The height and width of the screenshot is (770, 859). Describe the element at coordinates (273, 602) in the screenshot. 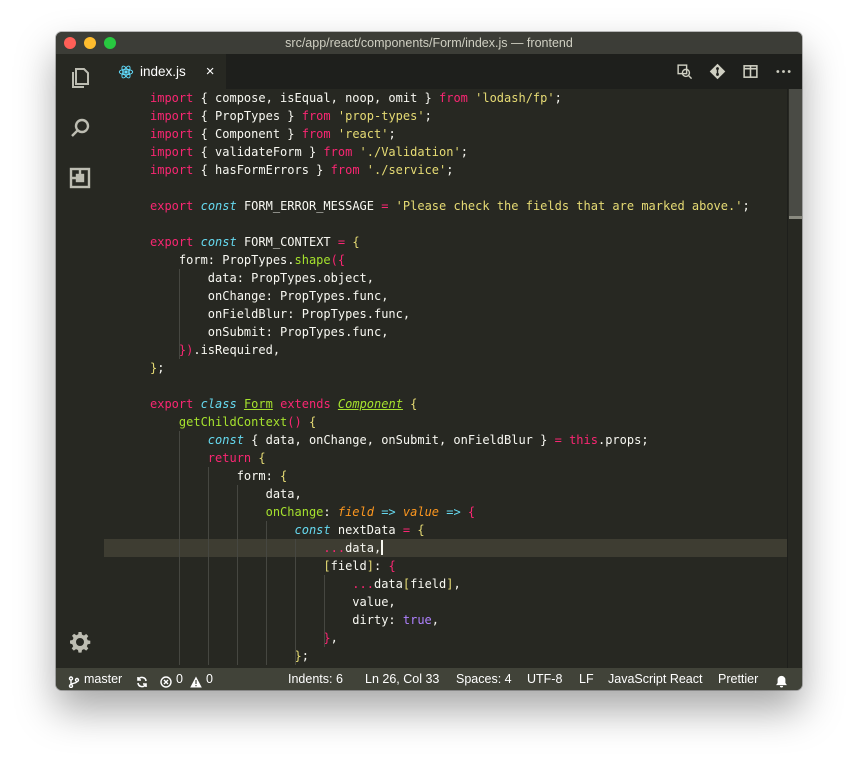

I see `code-token: value,` at that location.